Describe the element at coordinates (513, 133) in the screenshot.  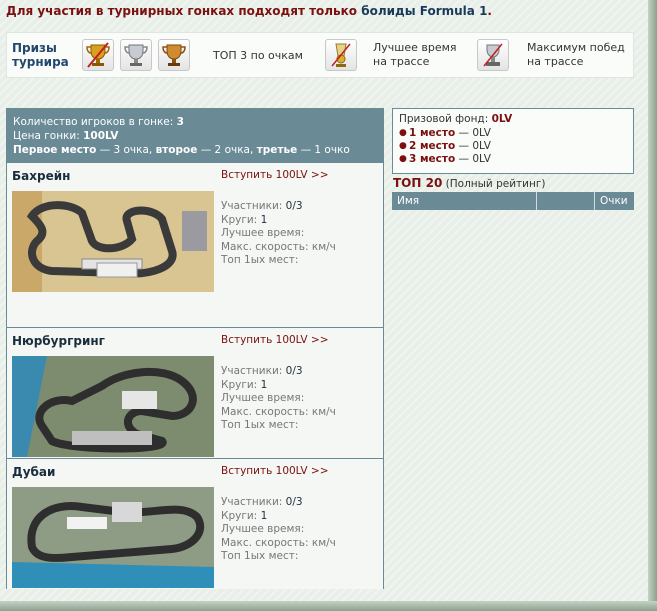
I see `list-item: 1 место — 0LV` at that location.